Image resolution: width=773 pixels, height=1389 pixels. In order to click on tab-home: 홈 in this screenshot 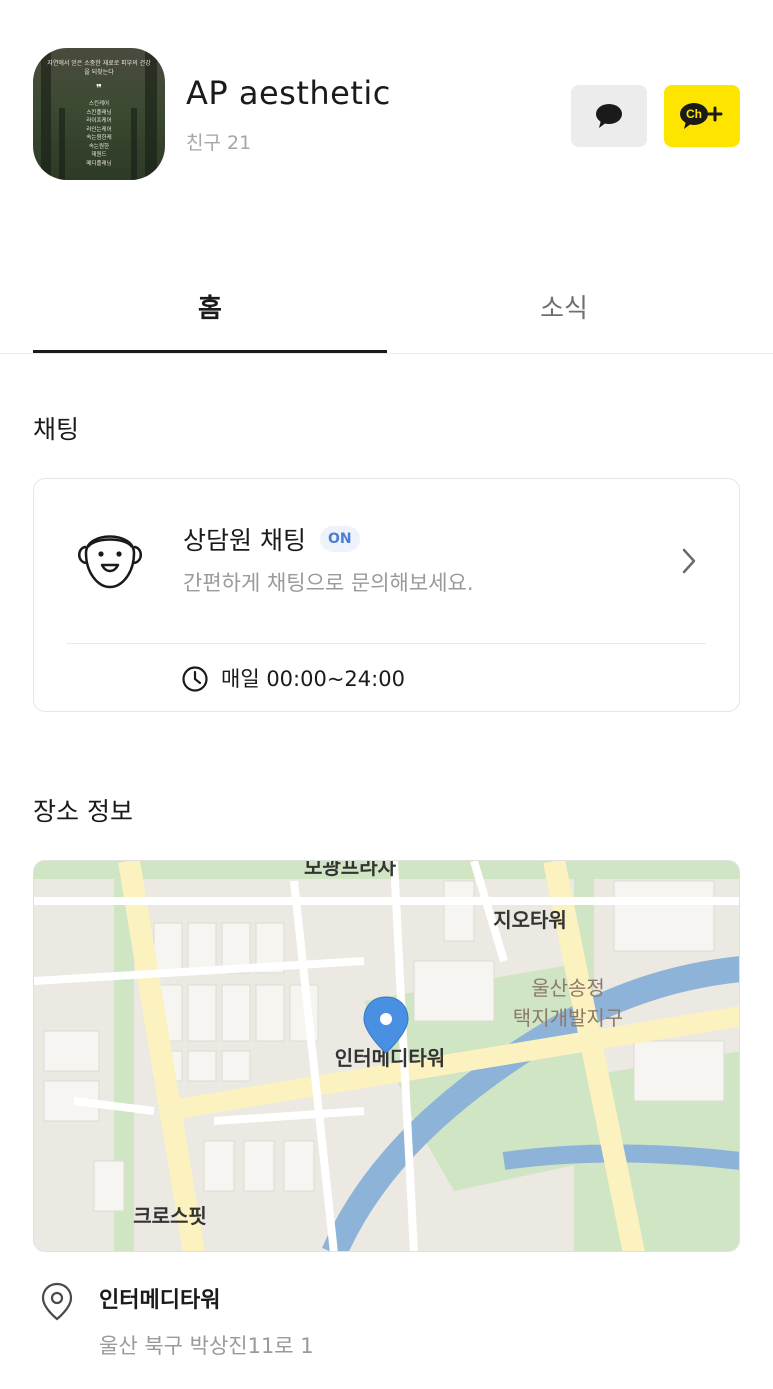, I will do `click(210, 306)`.